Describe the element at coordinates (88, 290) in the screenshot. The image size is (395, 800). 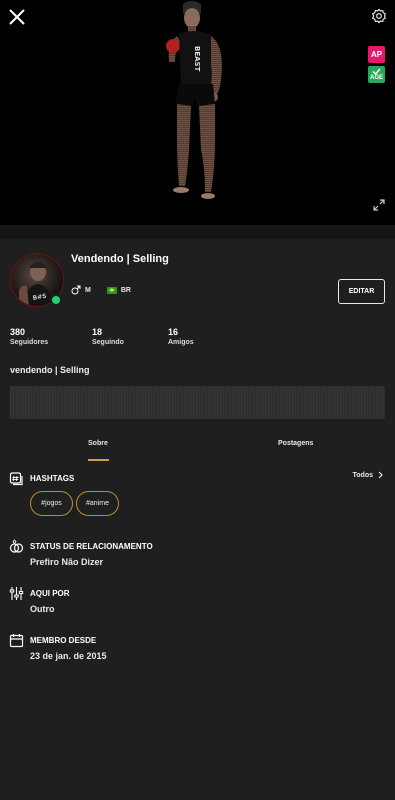
I see `gender-label: M` at that location.